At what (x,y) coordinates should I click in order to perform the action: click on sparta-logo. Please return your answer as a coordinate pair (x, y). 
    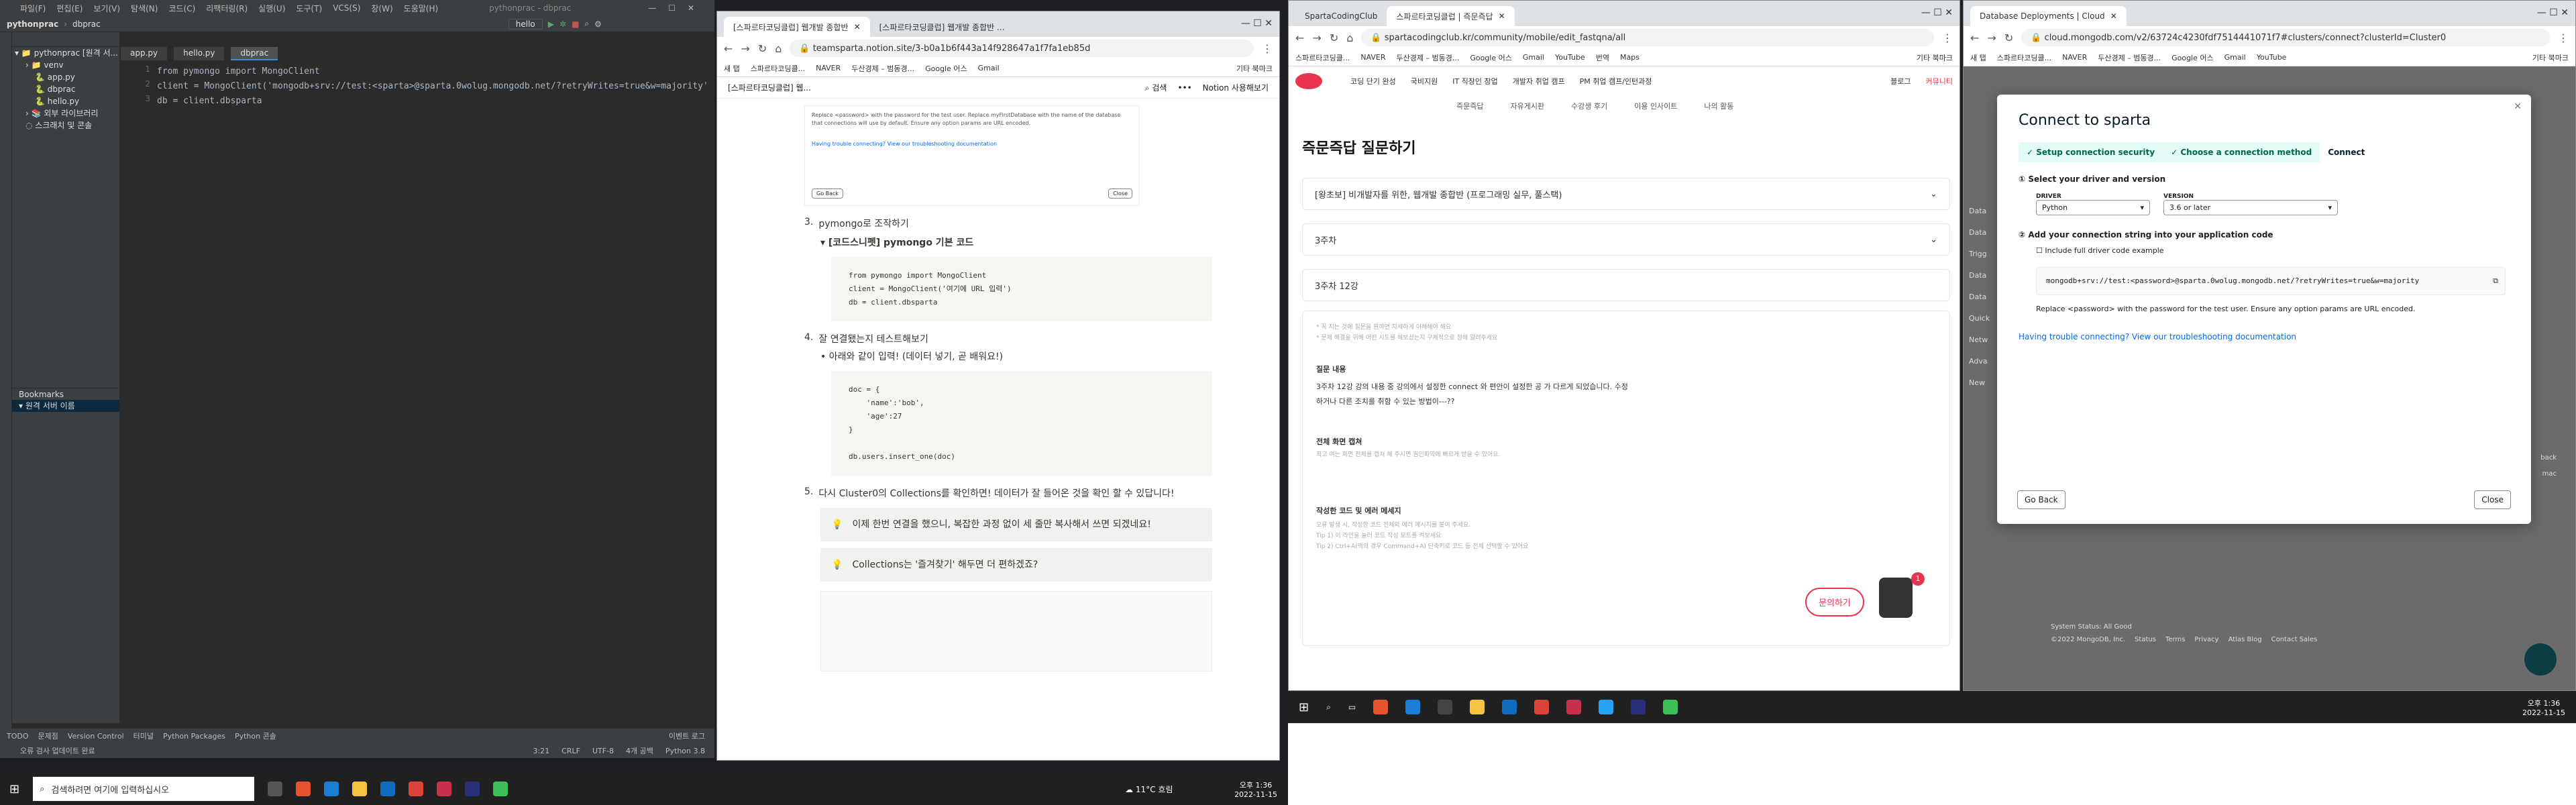
    Looking at the image, I should click on (1308, 81).